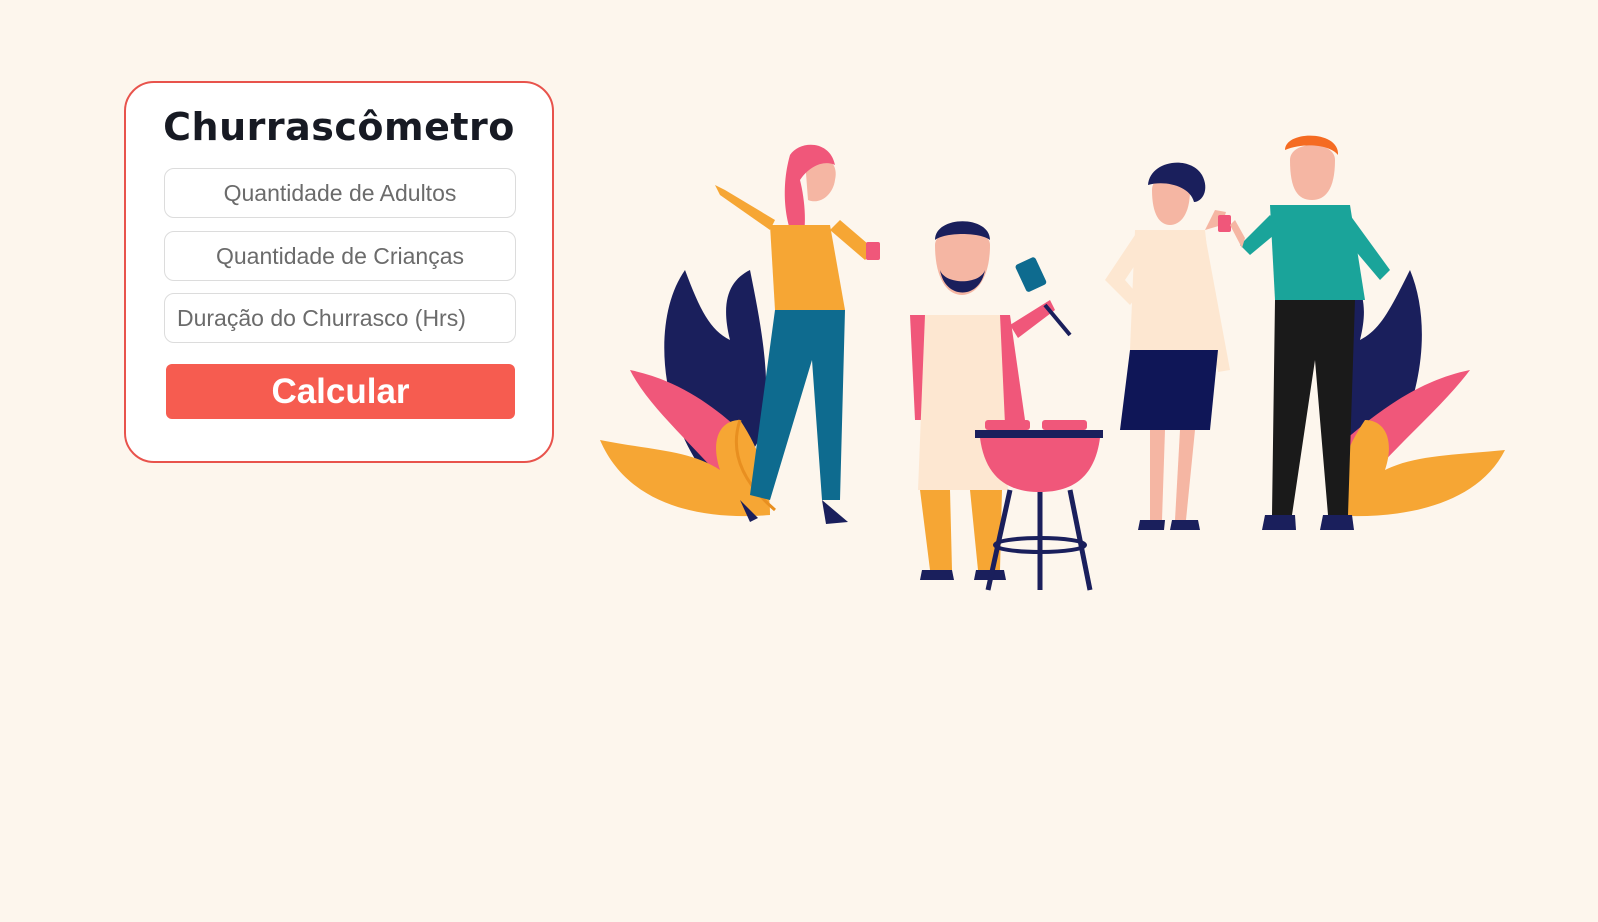 Image resolution: width=1598 pixels, height=922 pixels. What do you see at coordinates (340, 193) in the screenshot?
I see `adults-quantity-input` at bounding box center [340, 193].